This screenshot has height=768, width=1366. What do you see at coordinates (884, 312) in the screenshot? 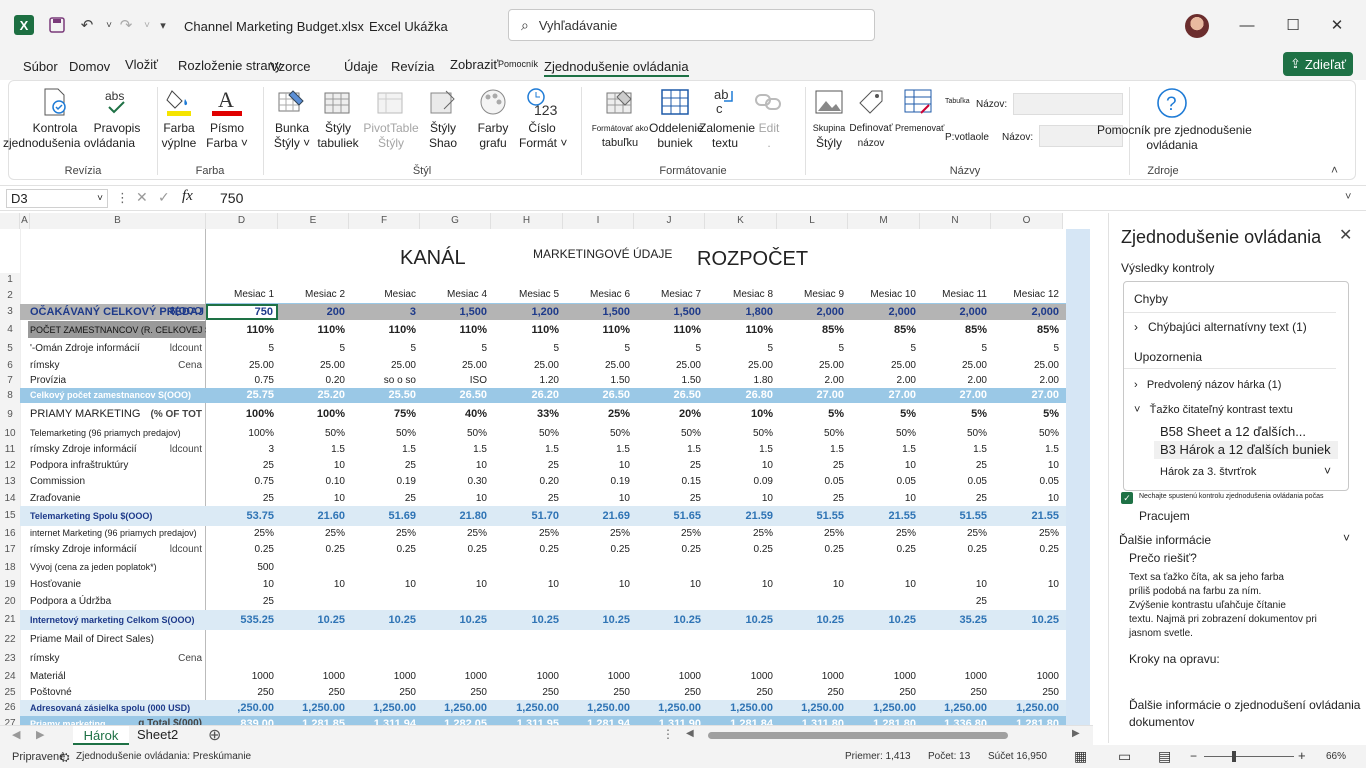
I see `data-cell: 2,000` at bounding box center [884, 312].